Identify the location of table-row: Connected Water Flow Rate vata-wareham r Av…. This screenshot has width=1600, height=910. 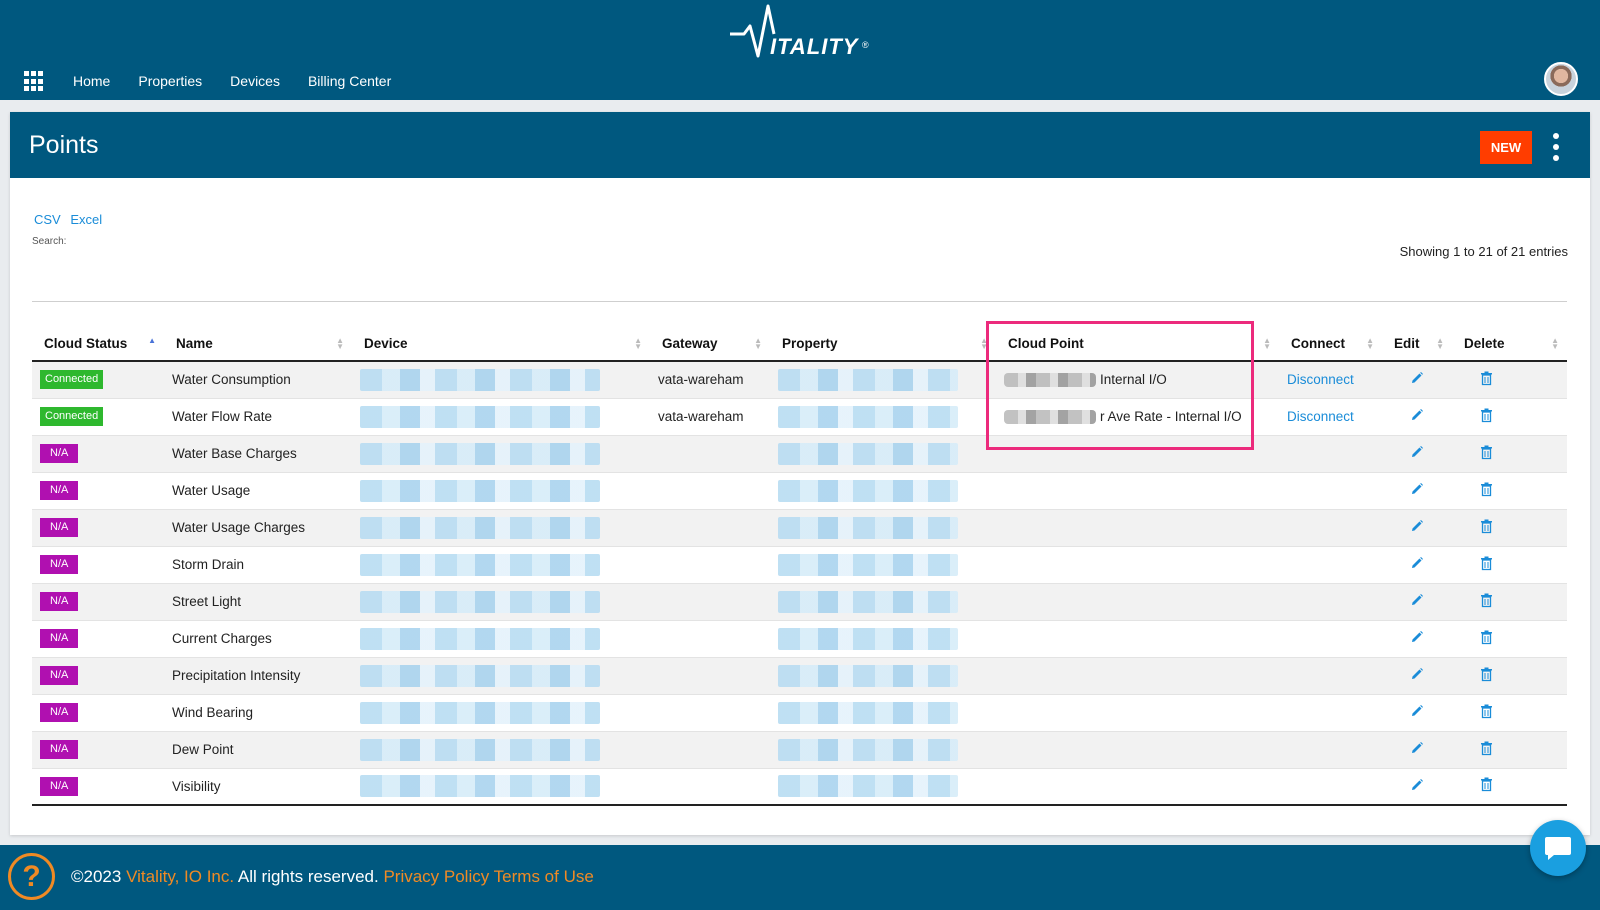
(799, 417).